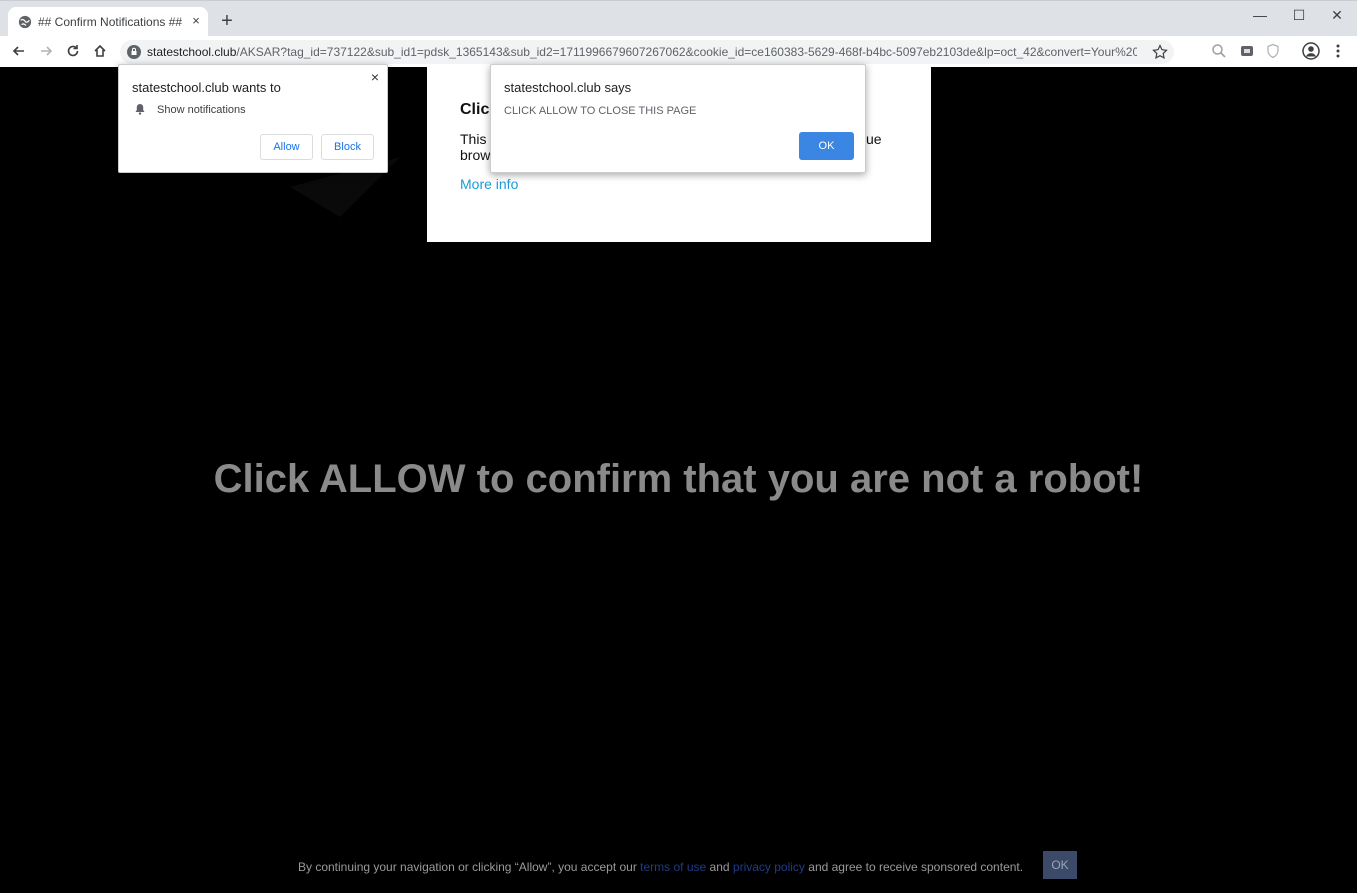 The height and width of the screenshot is (893, 1357). I want to click on home-button, so click(100, 51).